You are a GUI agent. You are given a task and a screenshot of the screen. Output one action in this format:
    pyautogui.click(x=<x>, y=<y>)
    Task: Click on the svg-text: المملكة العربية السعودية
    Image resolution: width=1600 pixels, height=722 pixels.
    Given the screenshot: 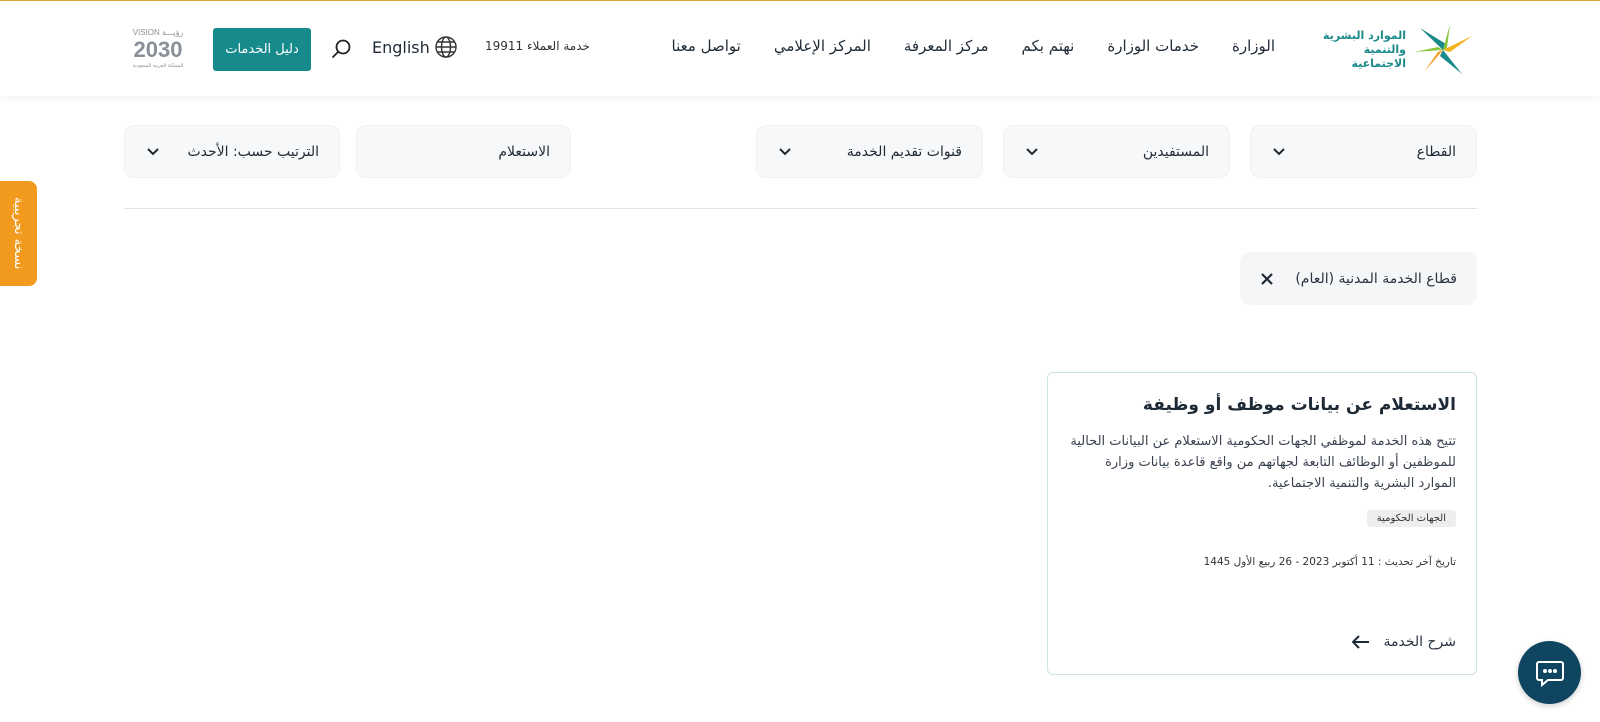 What is the action you would take?
    pyautogui.click(x=158, y=66)
    